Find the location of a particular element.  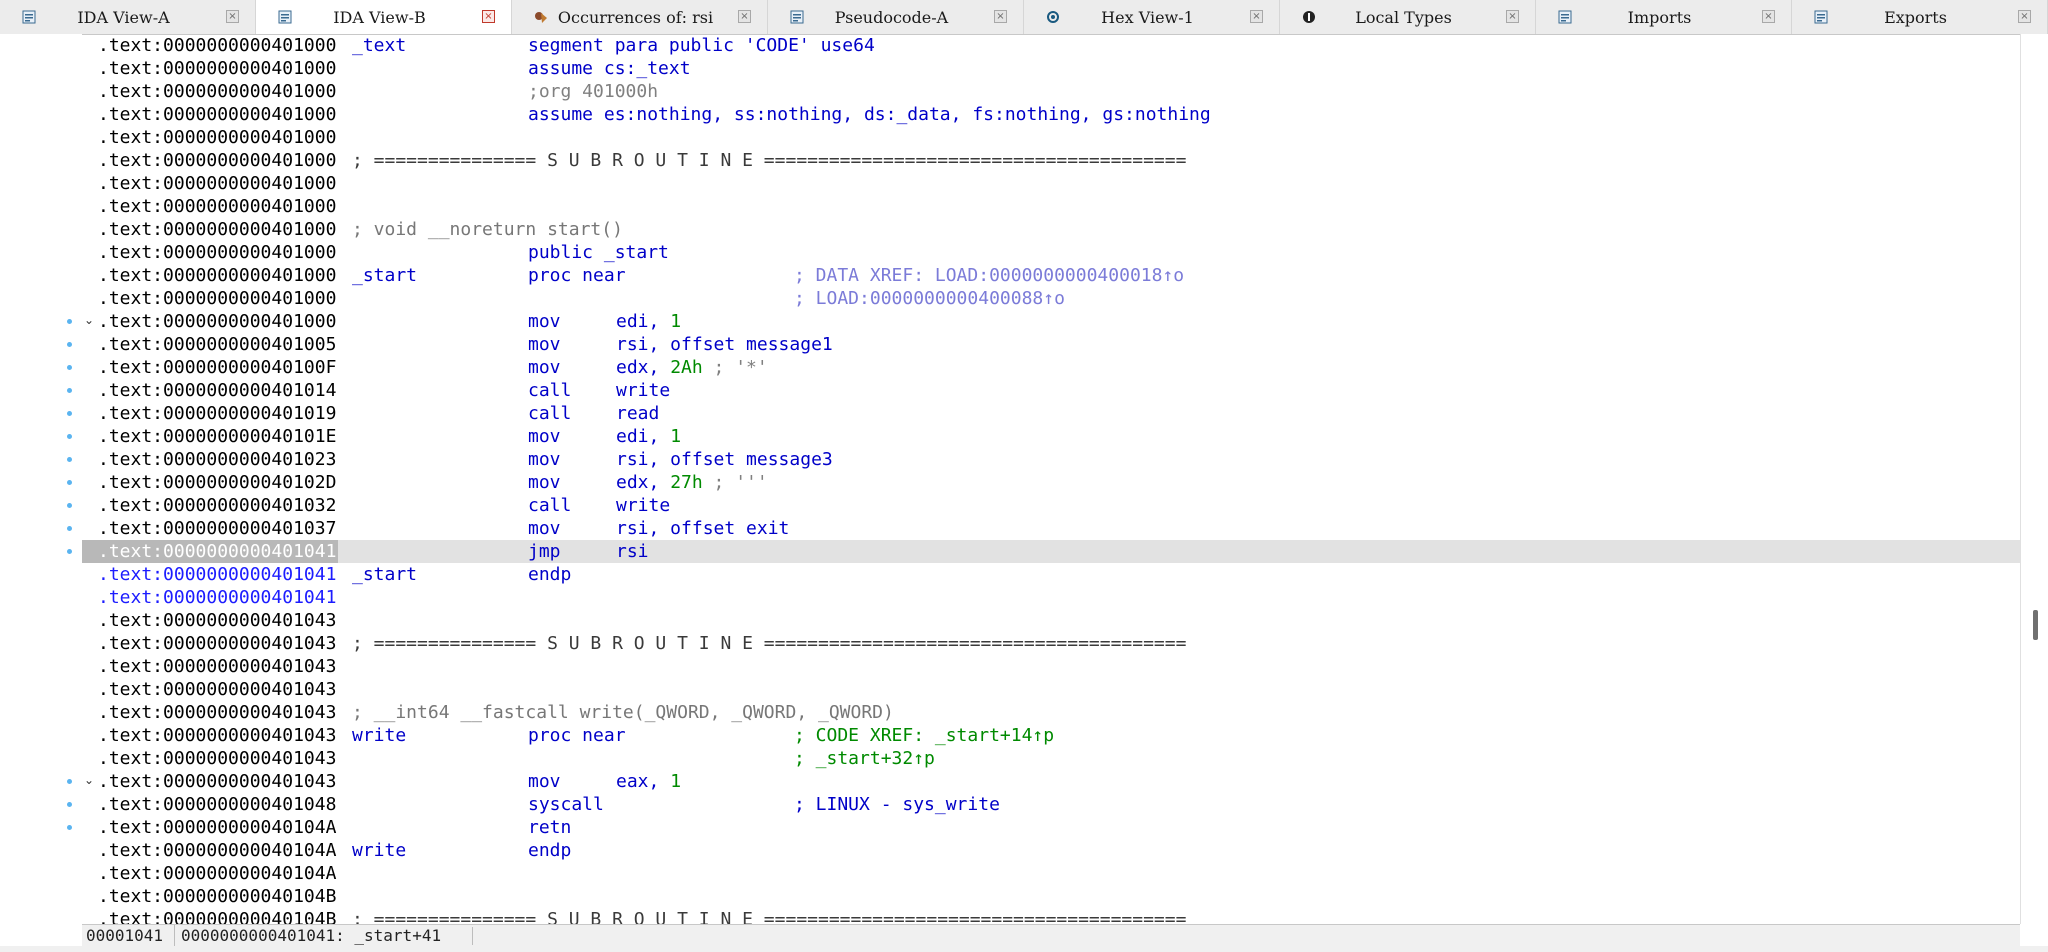

listing-line: .text:0000000000401041 _start endp is located at coordinates (1051, 574).